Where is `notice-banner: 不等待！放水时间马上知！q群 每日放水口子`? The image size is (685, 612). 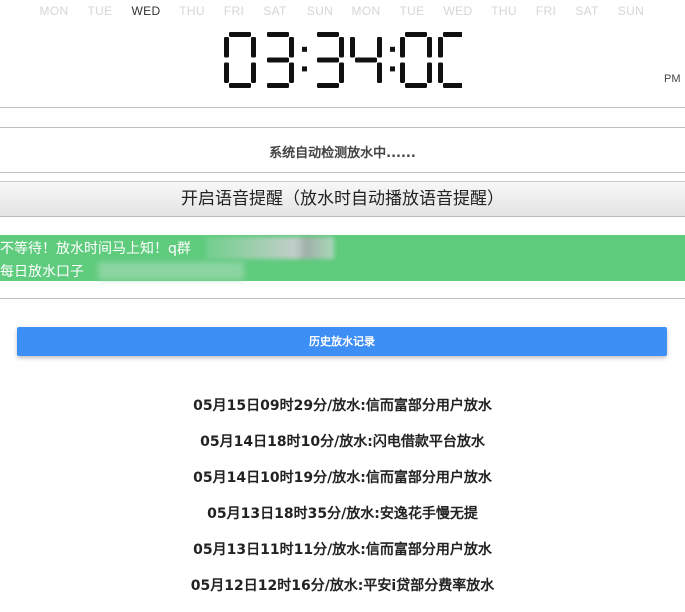 notice-banner: 不等待！放水时间马上知！q群 每日放水口子 is located at coordinates (342, 258).